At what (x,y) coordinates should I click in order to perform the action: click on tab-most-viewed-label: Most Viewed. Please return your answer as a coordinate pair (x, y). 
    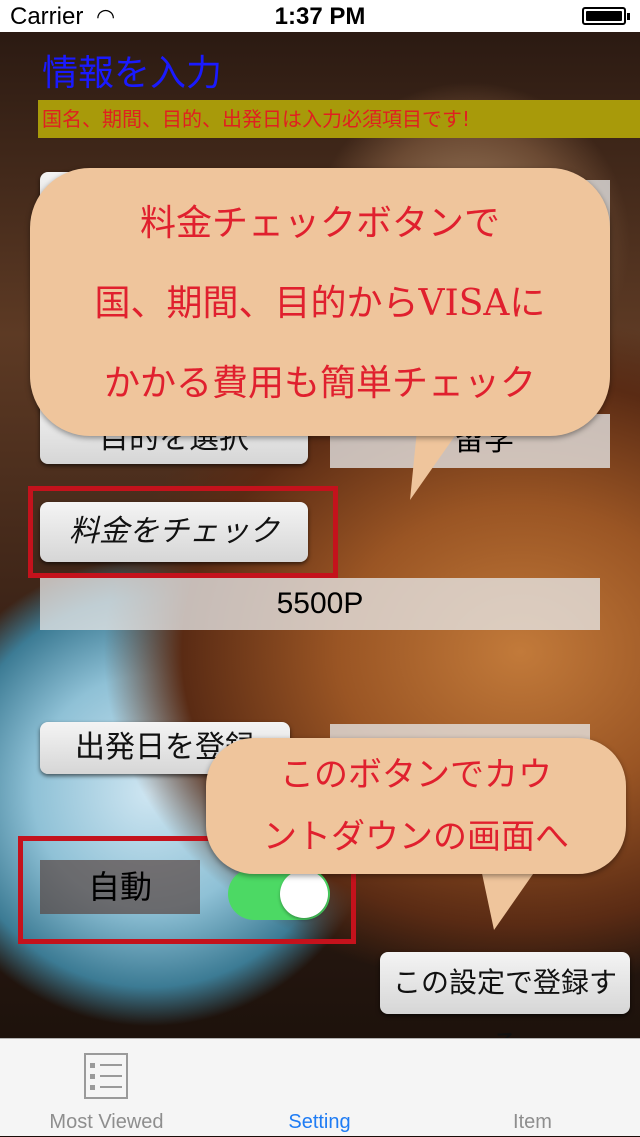
    Looking at the image, I should click on (106, 1122).